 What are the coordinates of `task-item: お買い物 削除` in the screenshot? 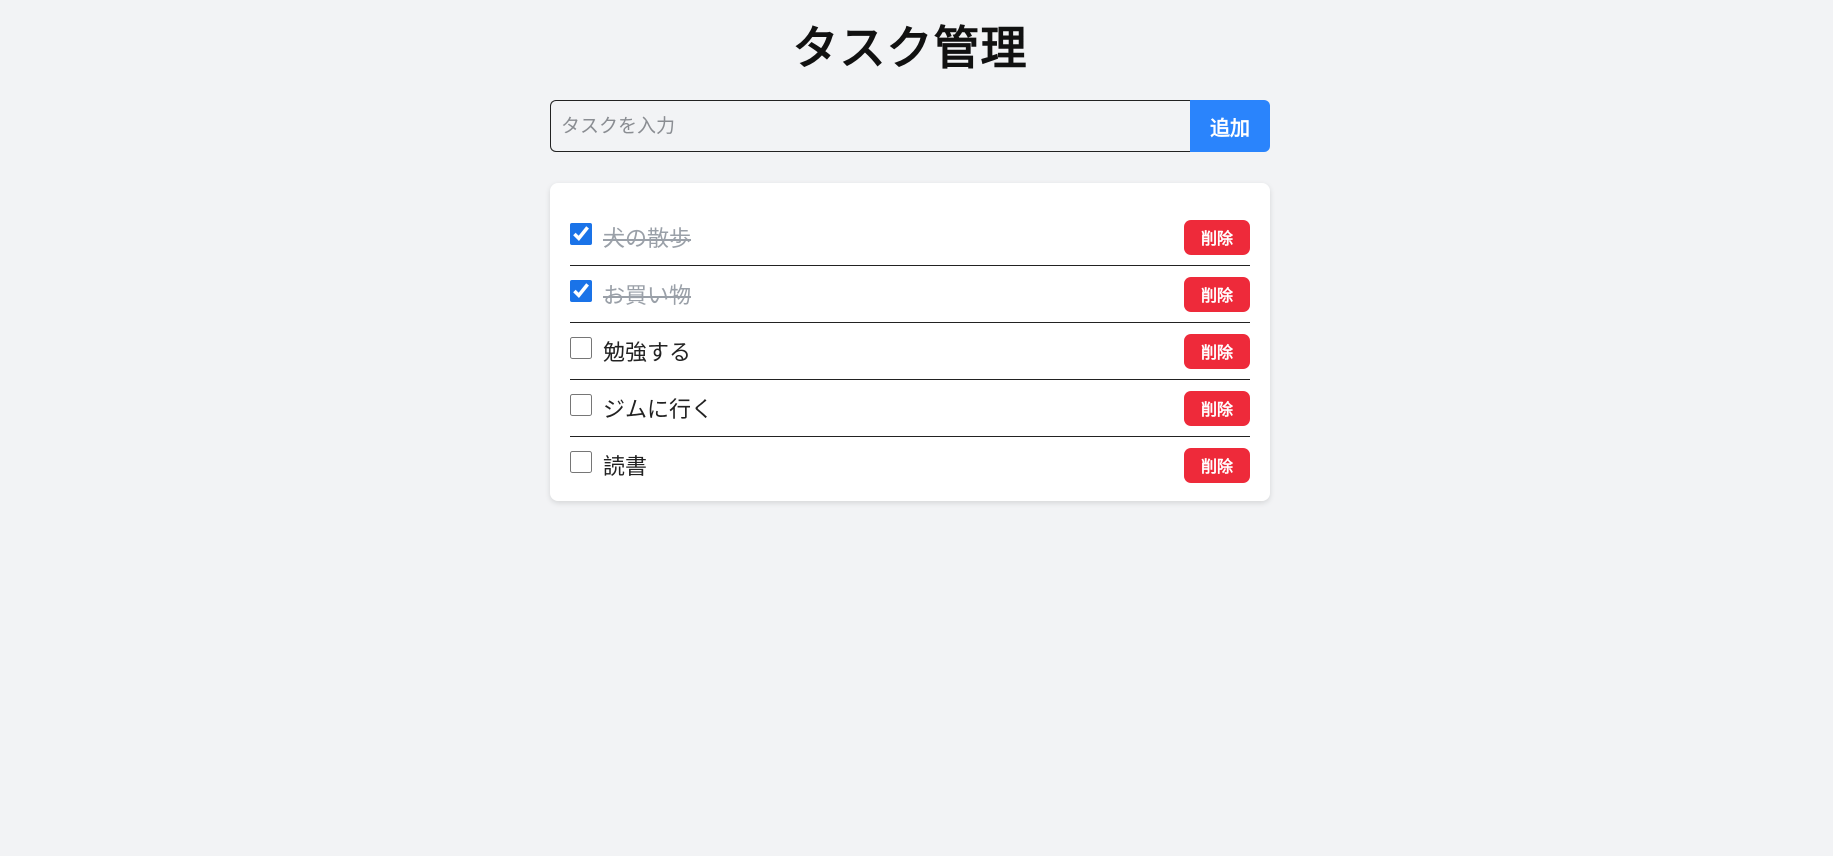 It's located at (910, 294).